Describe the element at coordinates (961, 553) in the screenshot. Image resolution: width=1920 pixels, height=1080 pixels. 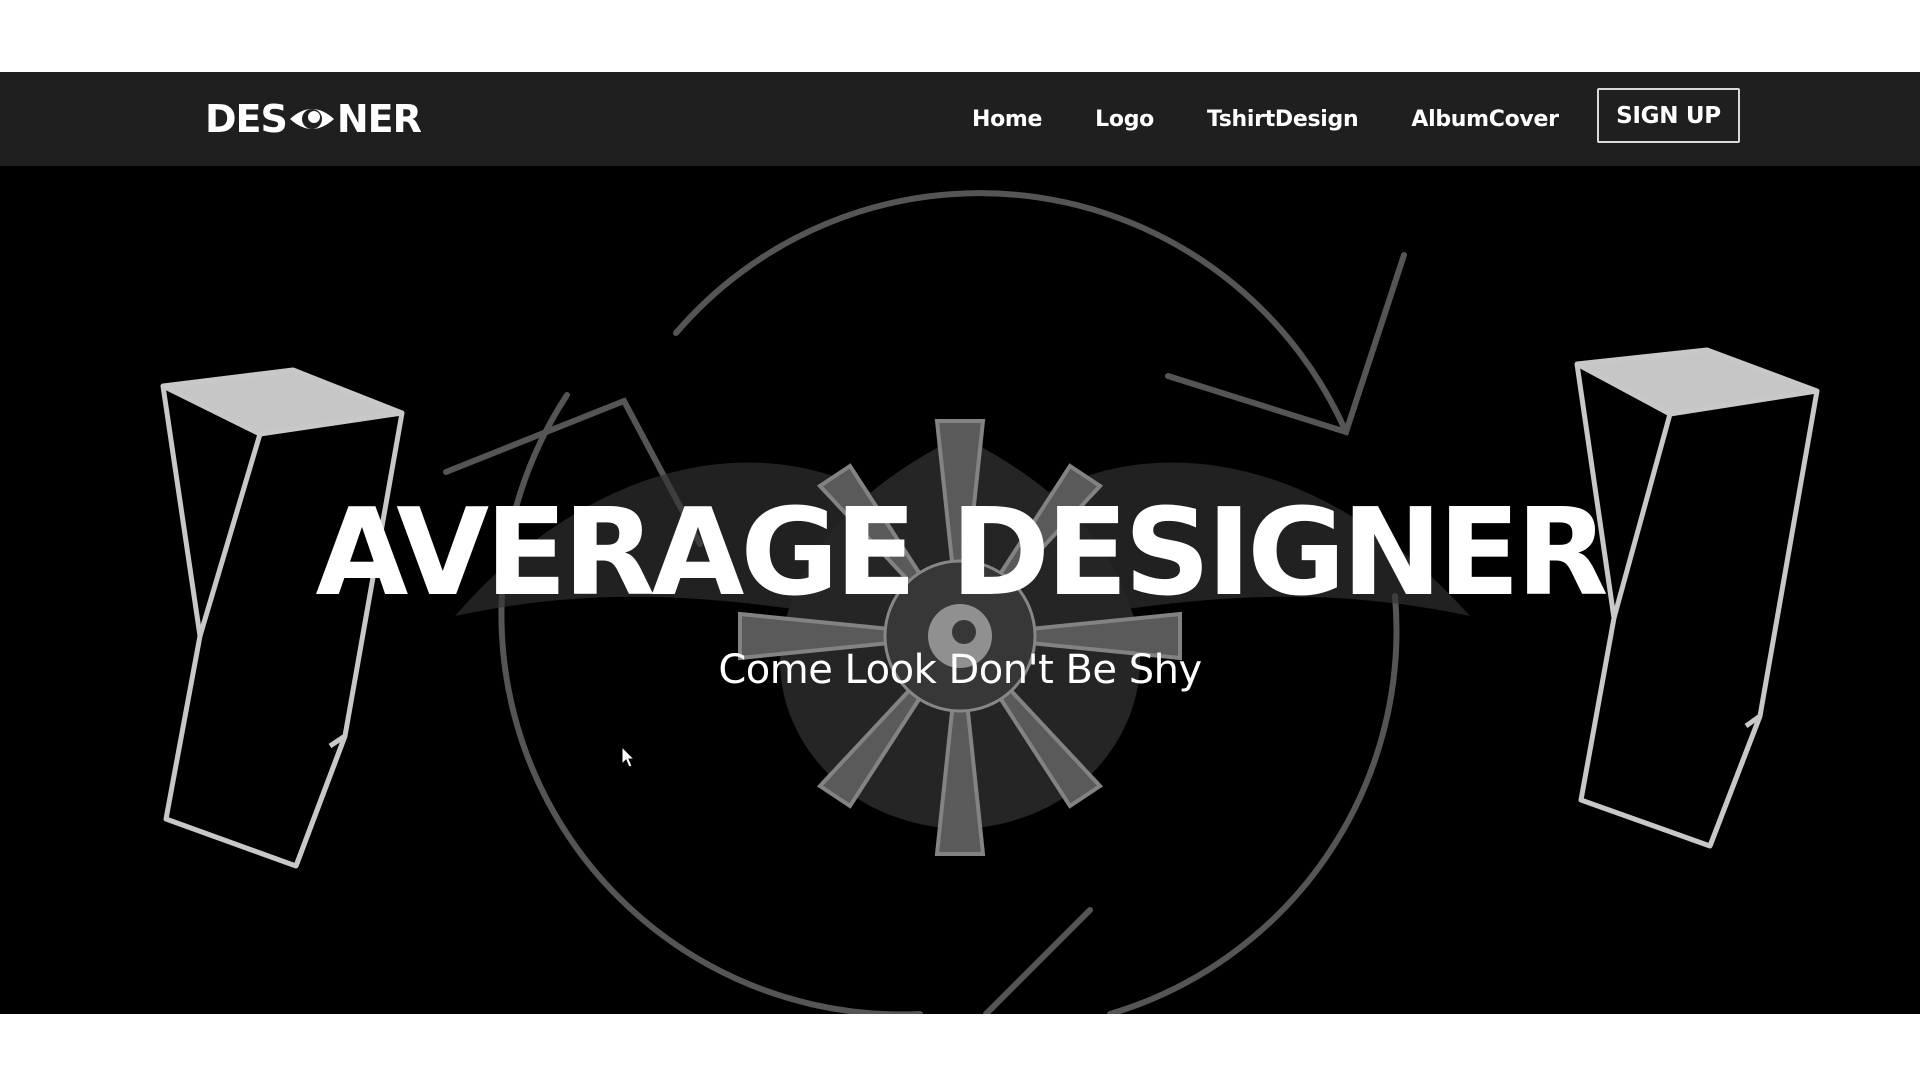
I see `hero-title: AVERAGE DESIGNER` at that location.